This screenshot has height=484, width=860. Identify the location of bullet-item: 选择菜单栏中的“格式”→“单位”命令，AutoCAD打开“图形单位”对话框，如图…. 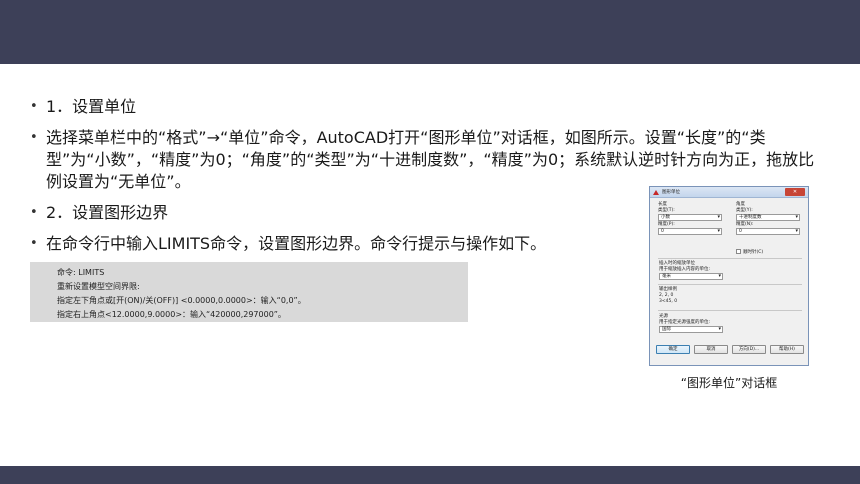
(425, 160).